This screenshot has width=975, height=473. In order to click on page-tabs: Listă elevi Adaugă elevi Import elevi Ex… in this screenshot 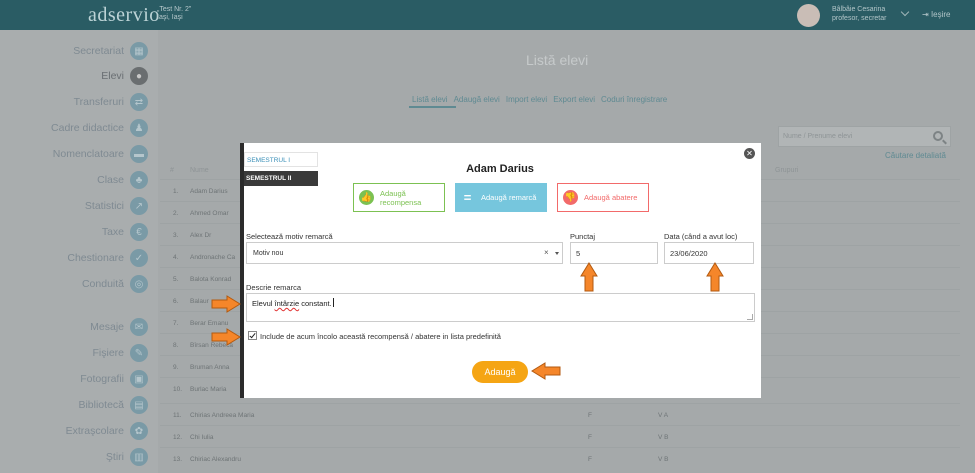, I will do `click(539, 99)`.